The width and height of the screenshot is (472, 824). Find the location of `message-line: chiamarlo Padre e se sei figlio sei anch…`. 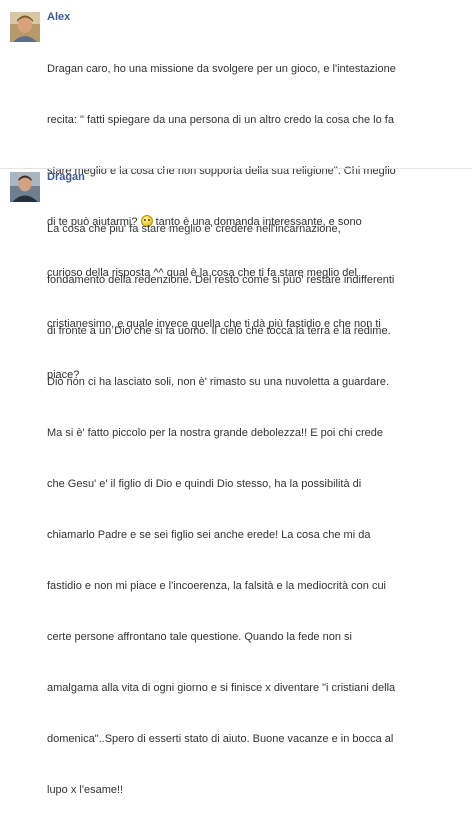

message-line: chiamarlo Padre e se sei figlio sei anch… is located at coordinates (209, 535).